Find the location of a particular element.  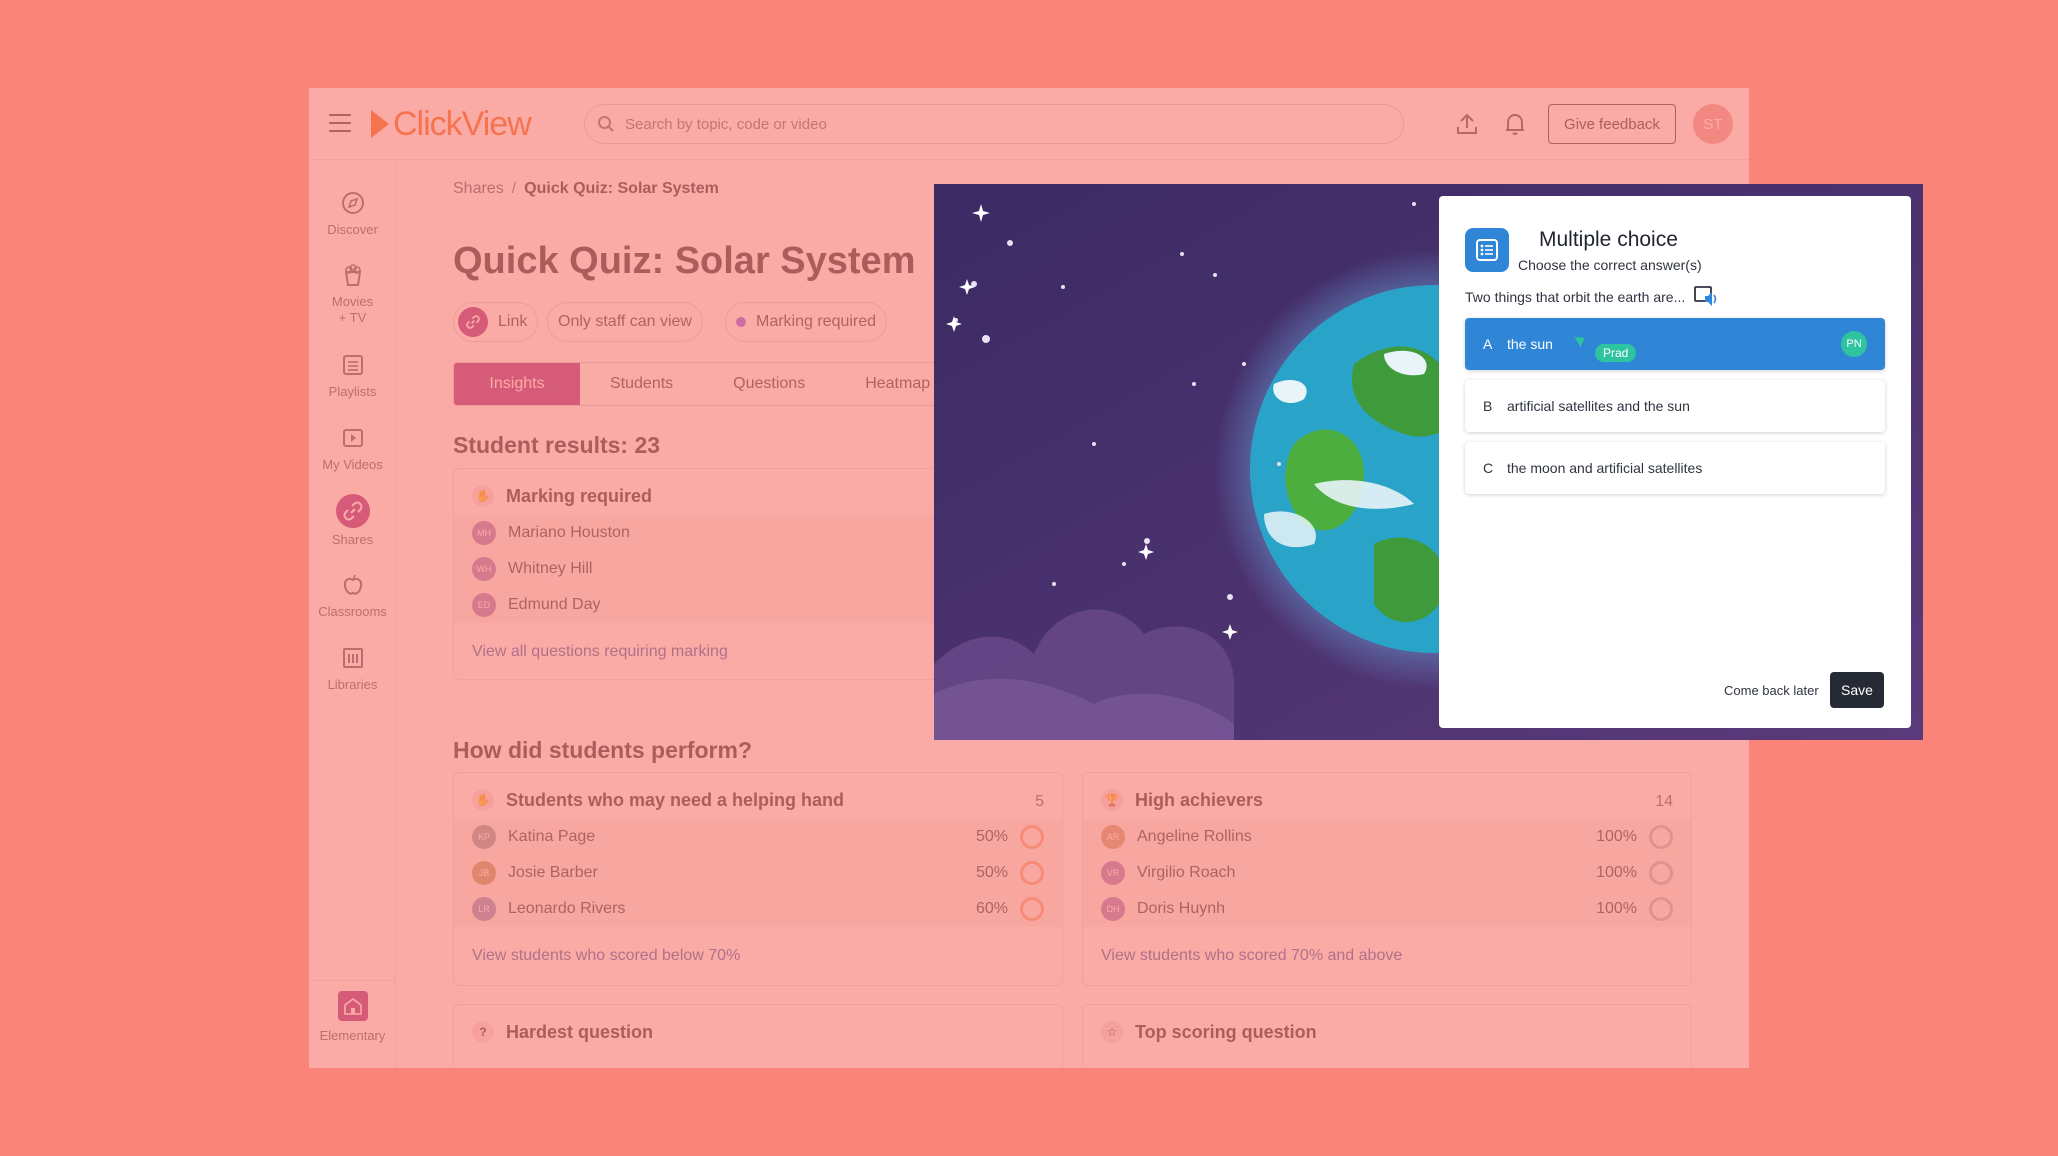

card-title-text: Hardest question is located at coordinates (580, 1031).